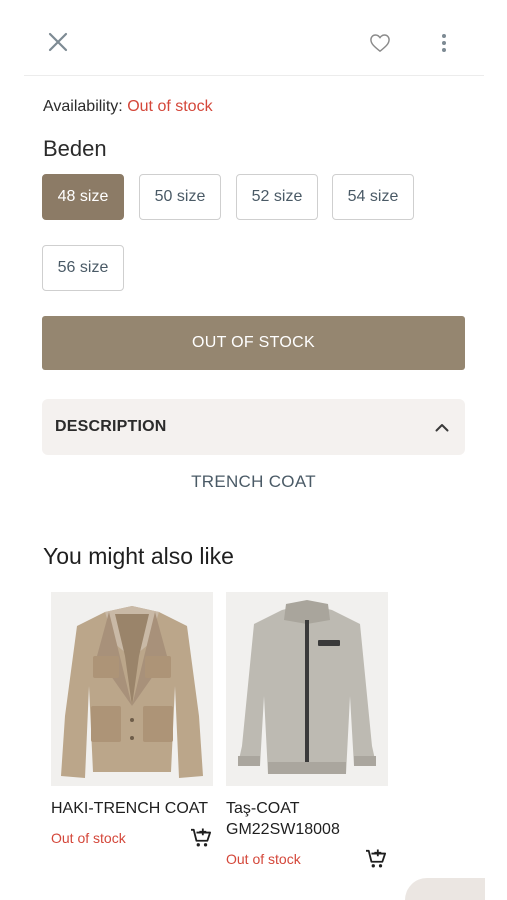  Describe the element at coordinates (83, 268) in the screenshot. I see `size-option-56: 56 size` at that location.